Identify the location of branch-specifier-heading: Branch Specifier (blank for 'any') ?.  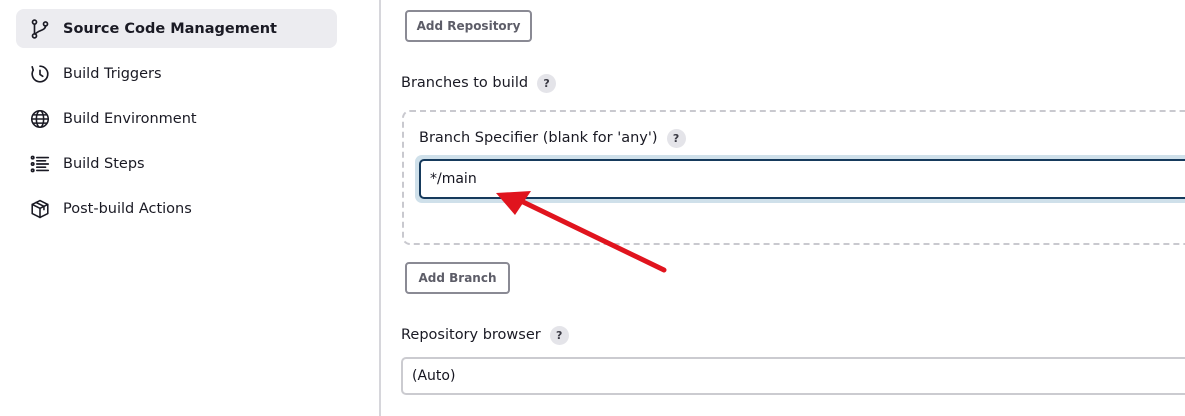
(552, 138).